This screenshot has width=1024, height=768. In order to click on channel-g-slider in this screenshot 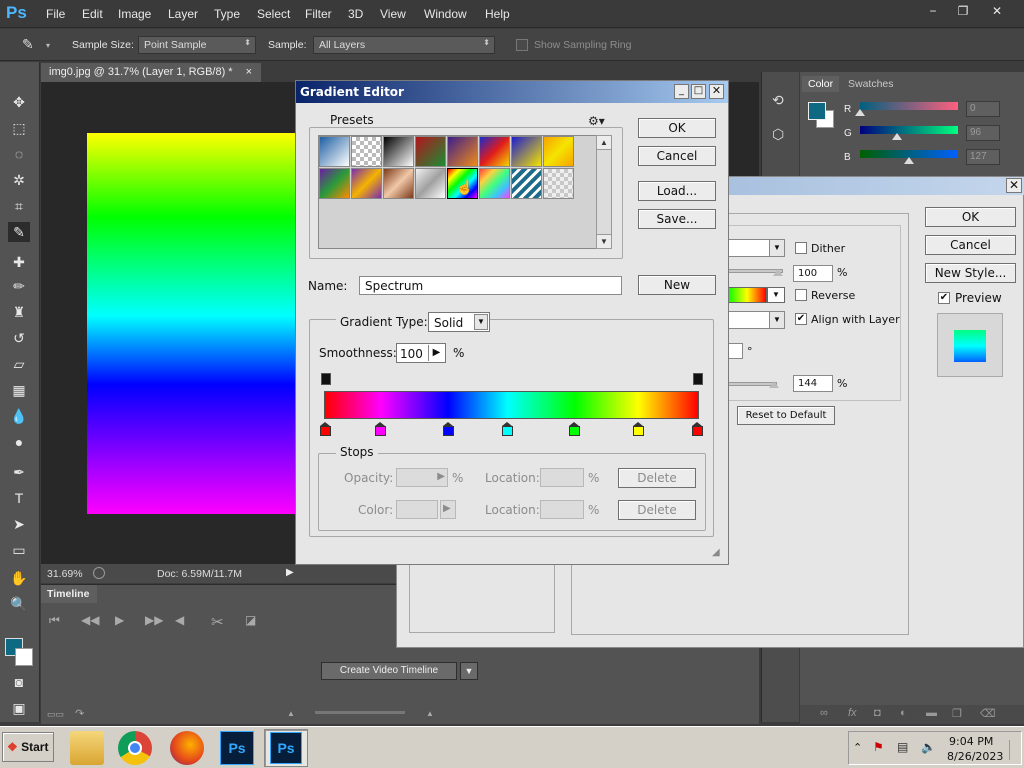, I will do `click(909, 130)`.